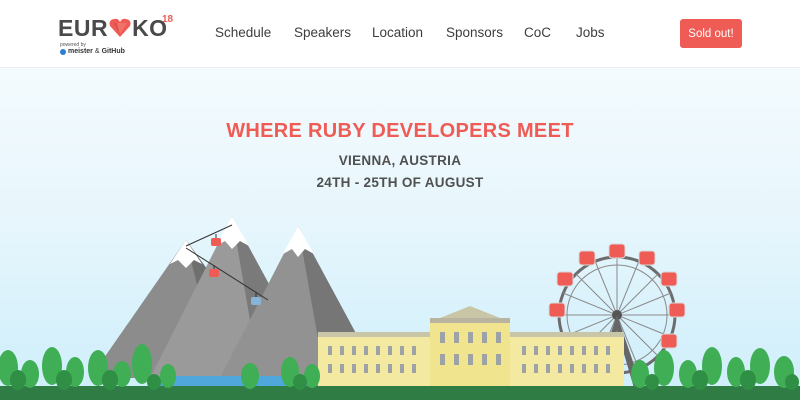 Image resolution: width=800 pixels, height=400 pixels. I want to click on hero-tagline: WHERE RUBY DEVELOPERS MEET, so click(400, 131).